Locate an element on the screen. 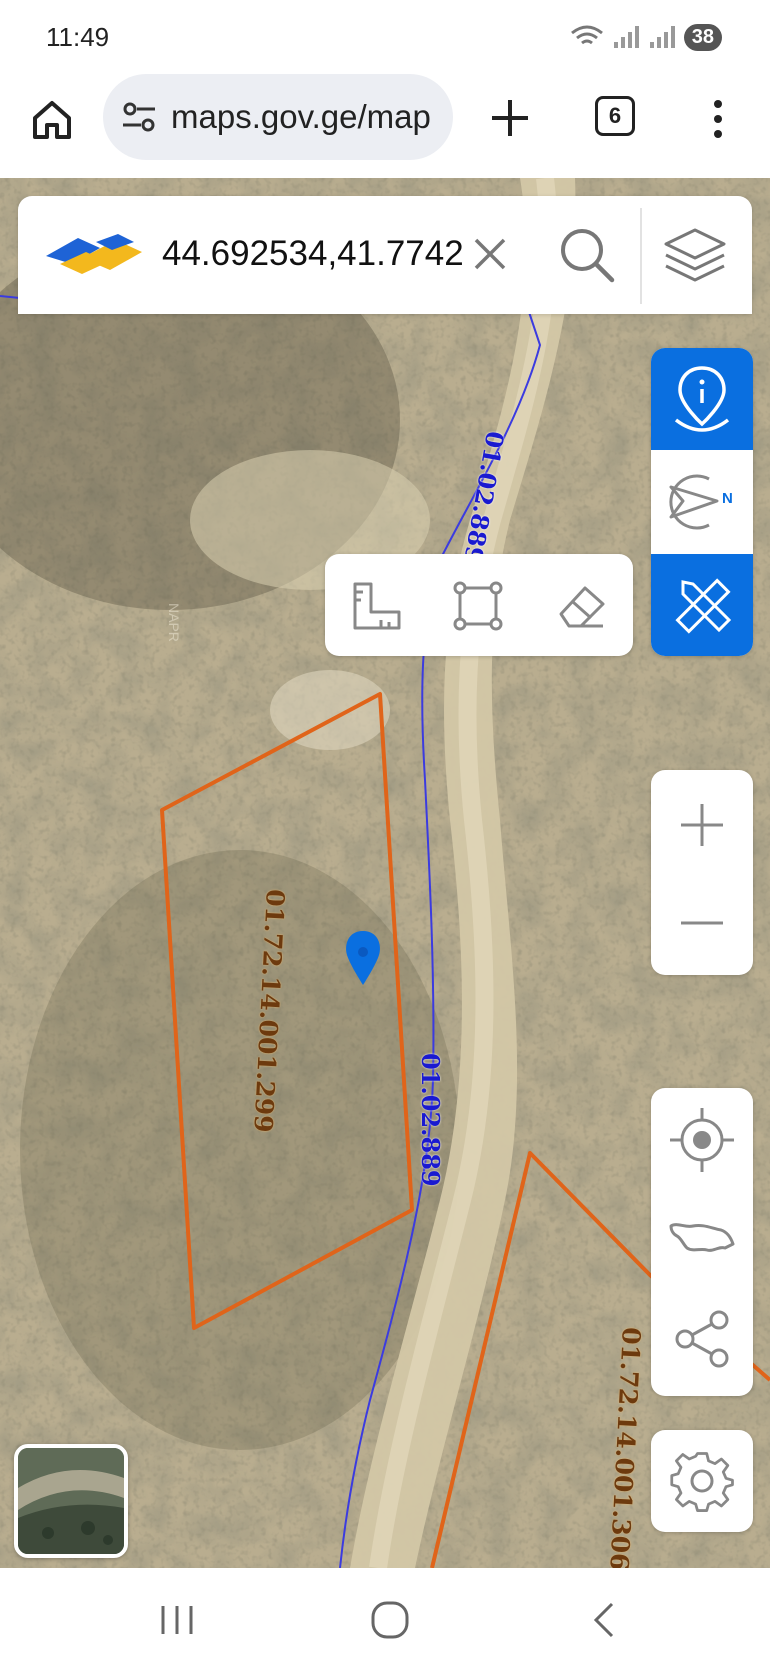  divider is located at coordinates (641, 256).